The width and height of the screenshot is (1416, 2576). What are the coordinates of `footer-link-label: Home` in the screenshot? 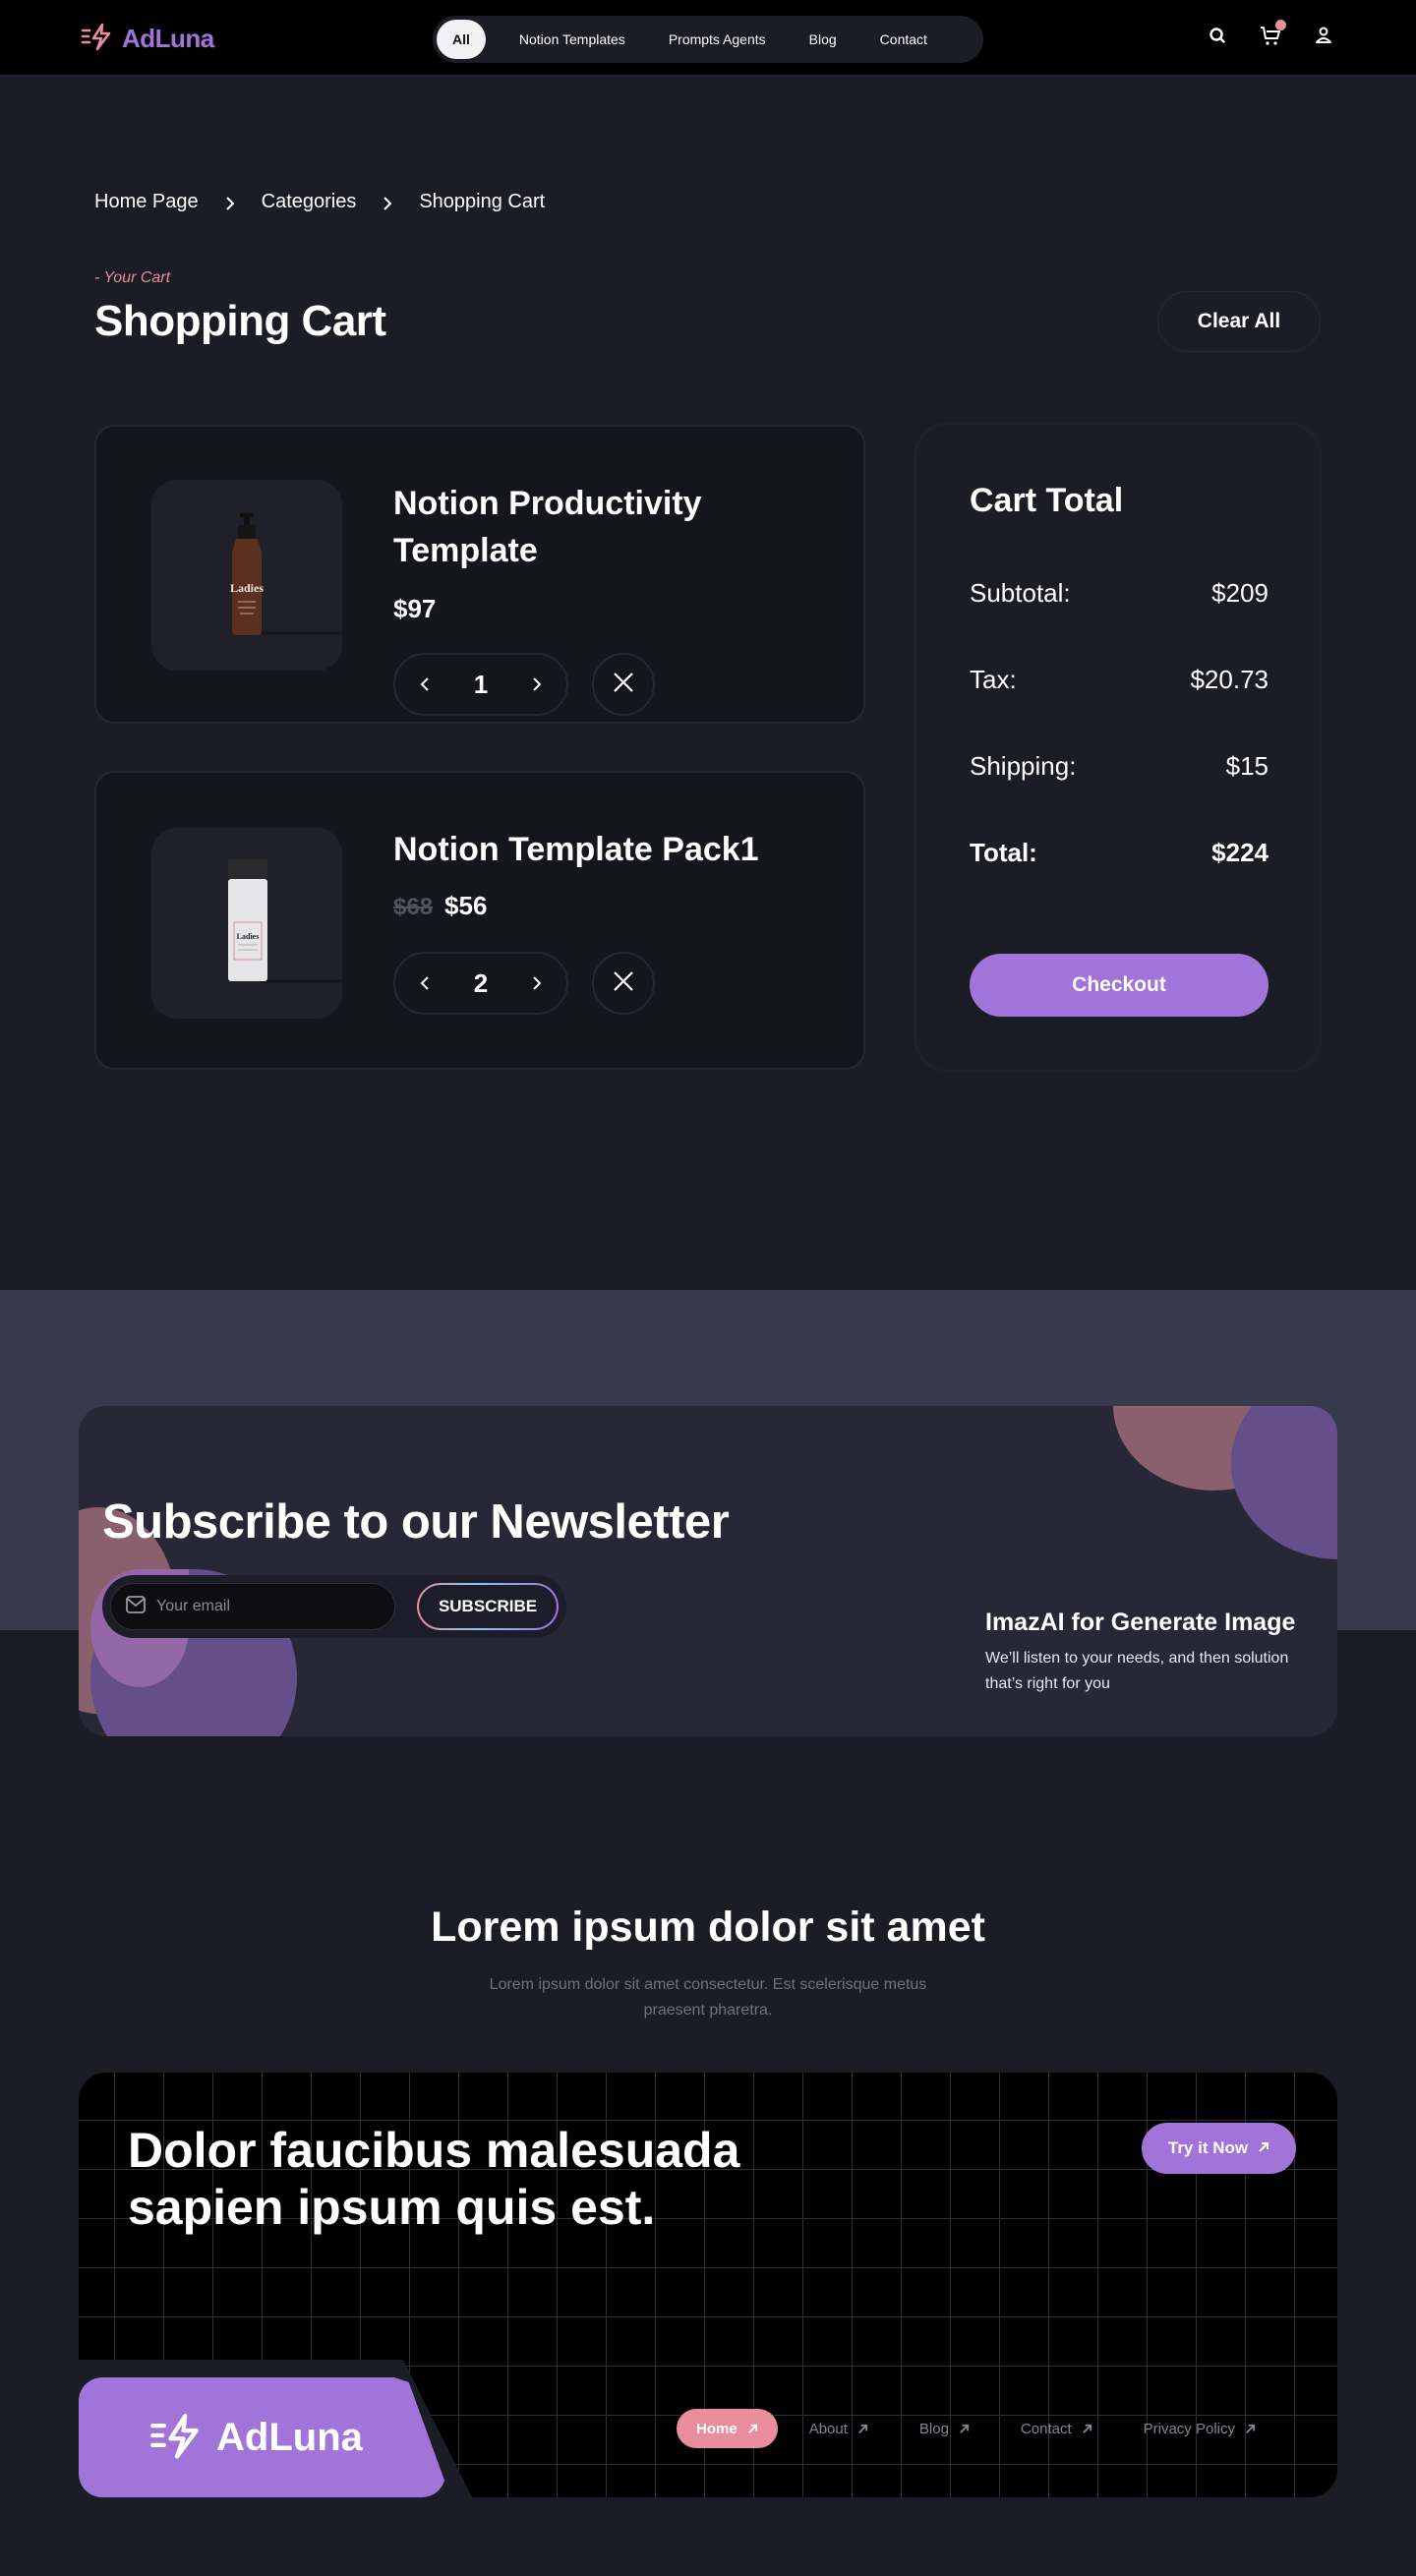 It's located at (717, 2428).